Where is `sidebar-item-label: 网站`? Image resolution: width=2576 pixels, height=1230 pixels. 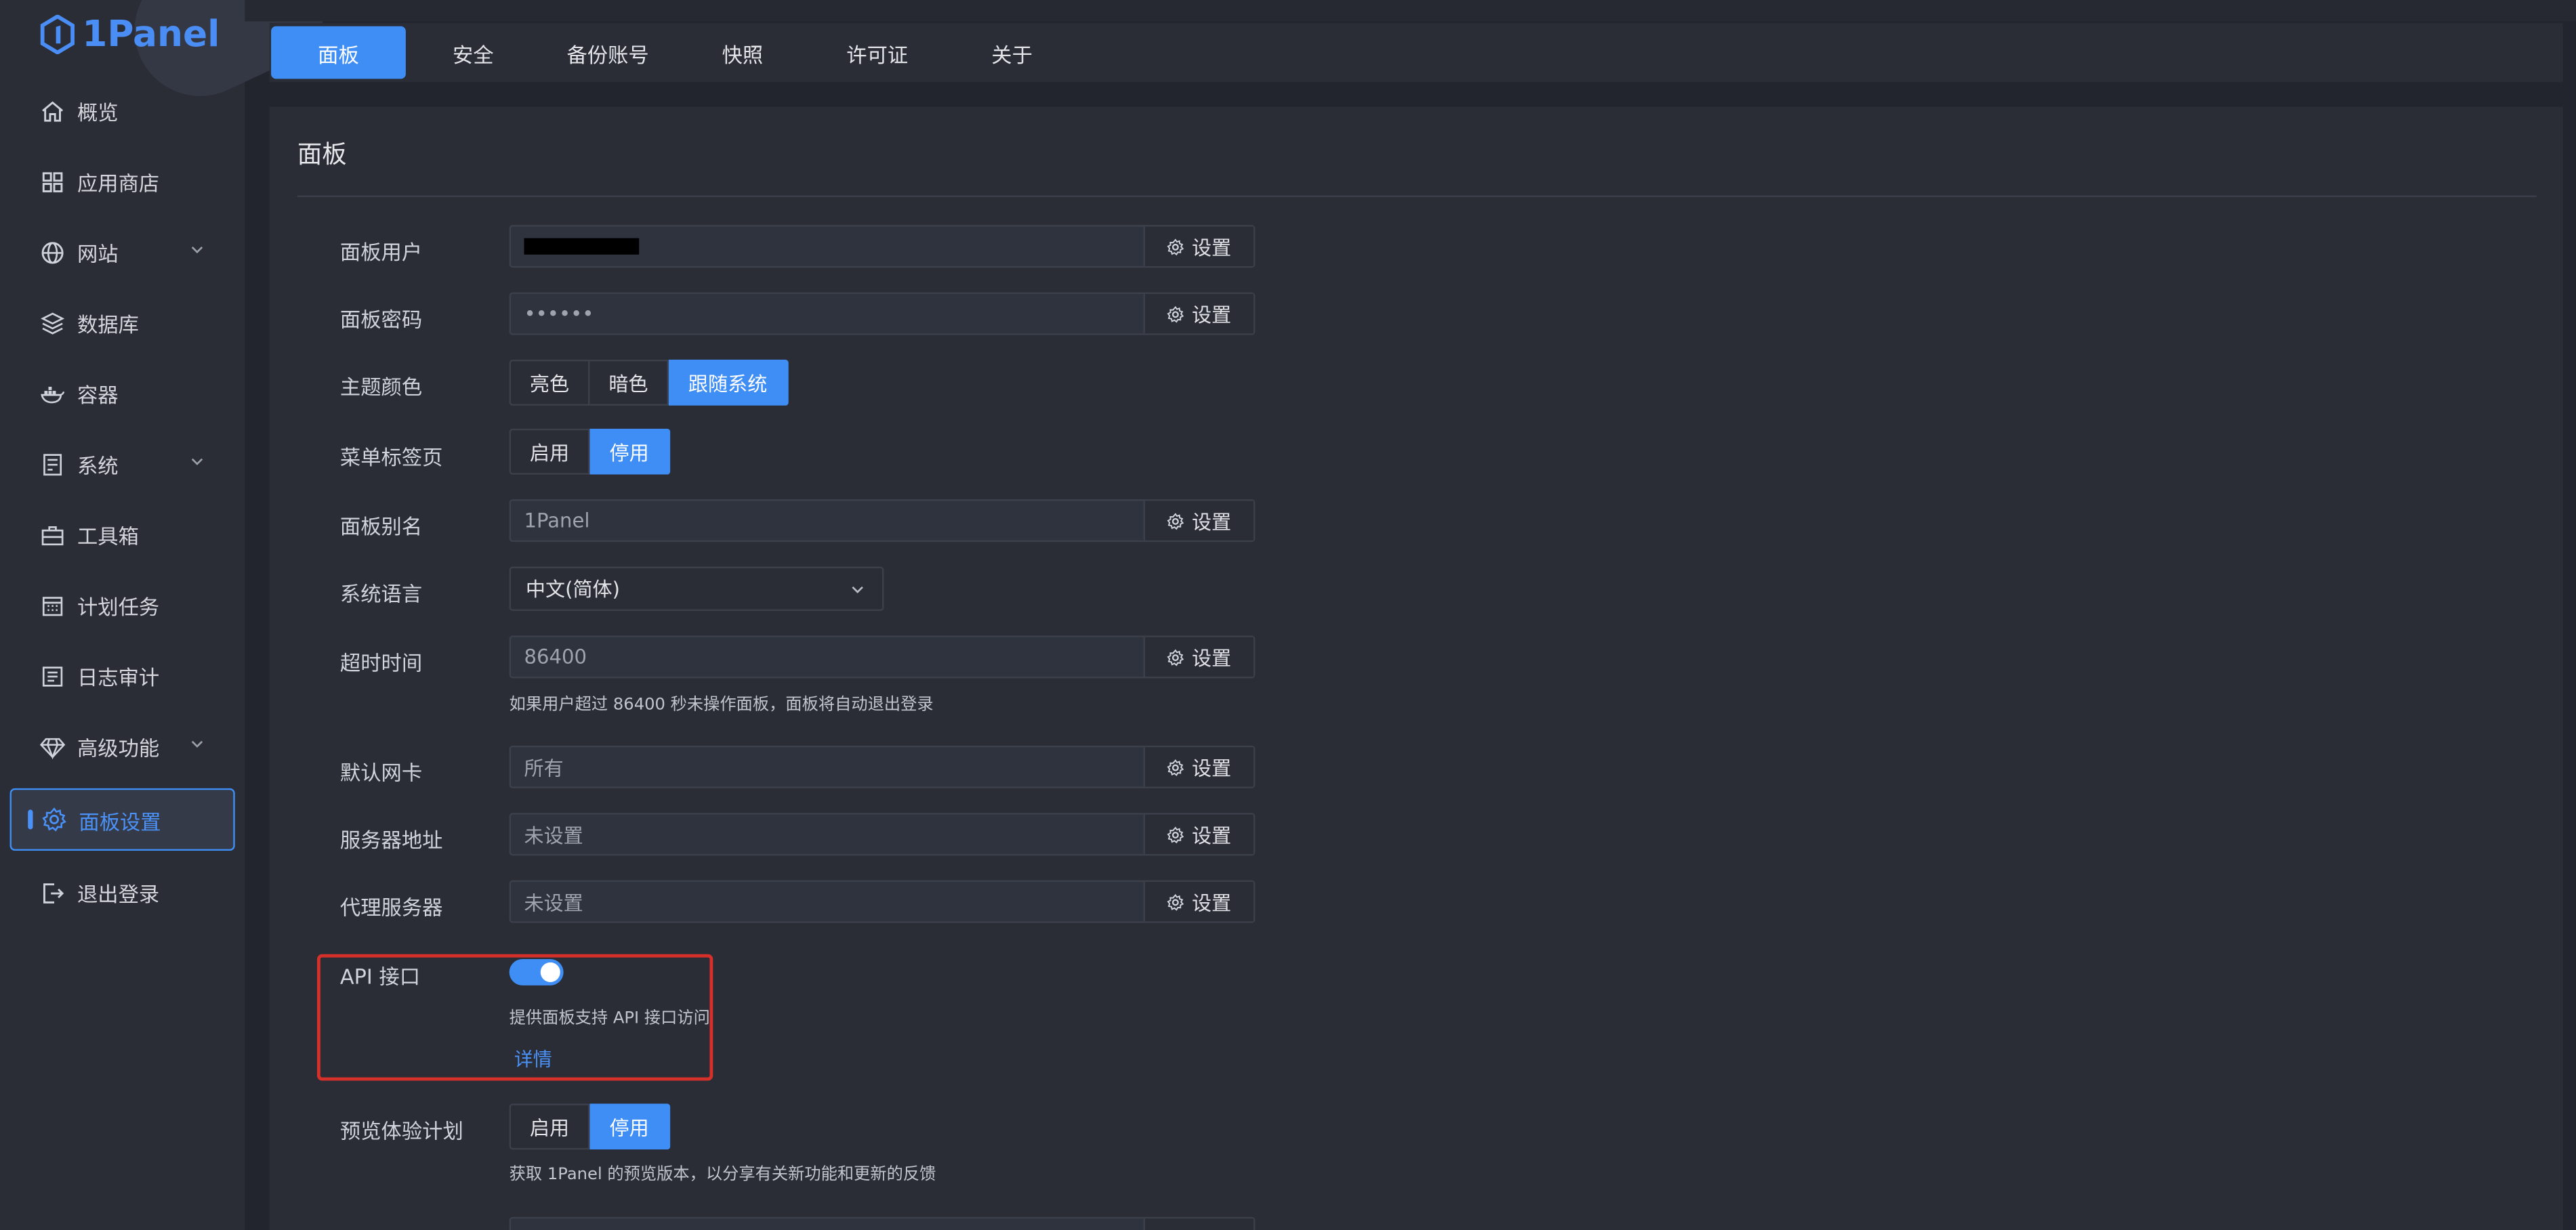
sidebar-item-label: 网站 is located at coordinates (98, 253).